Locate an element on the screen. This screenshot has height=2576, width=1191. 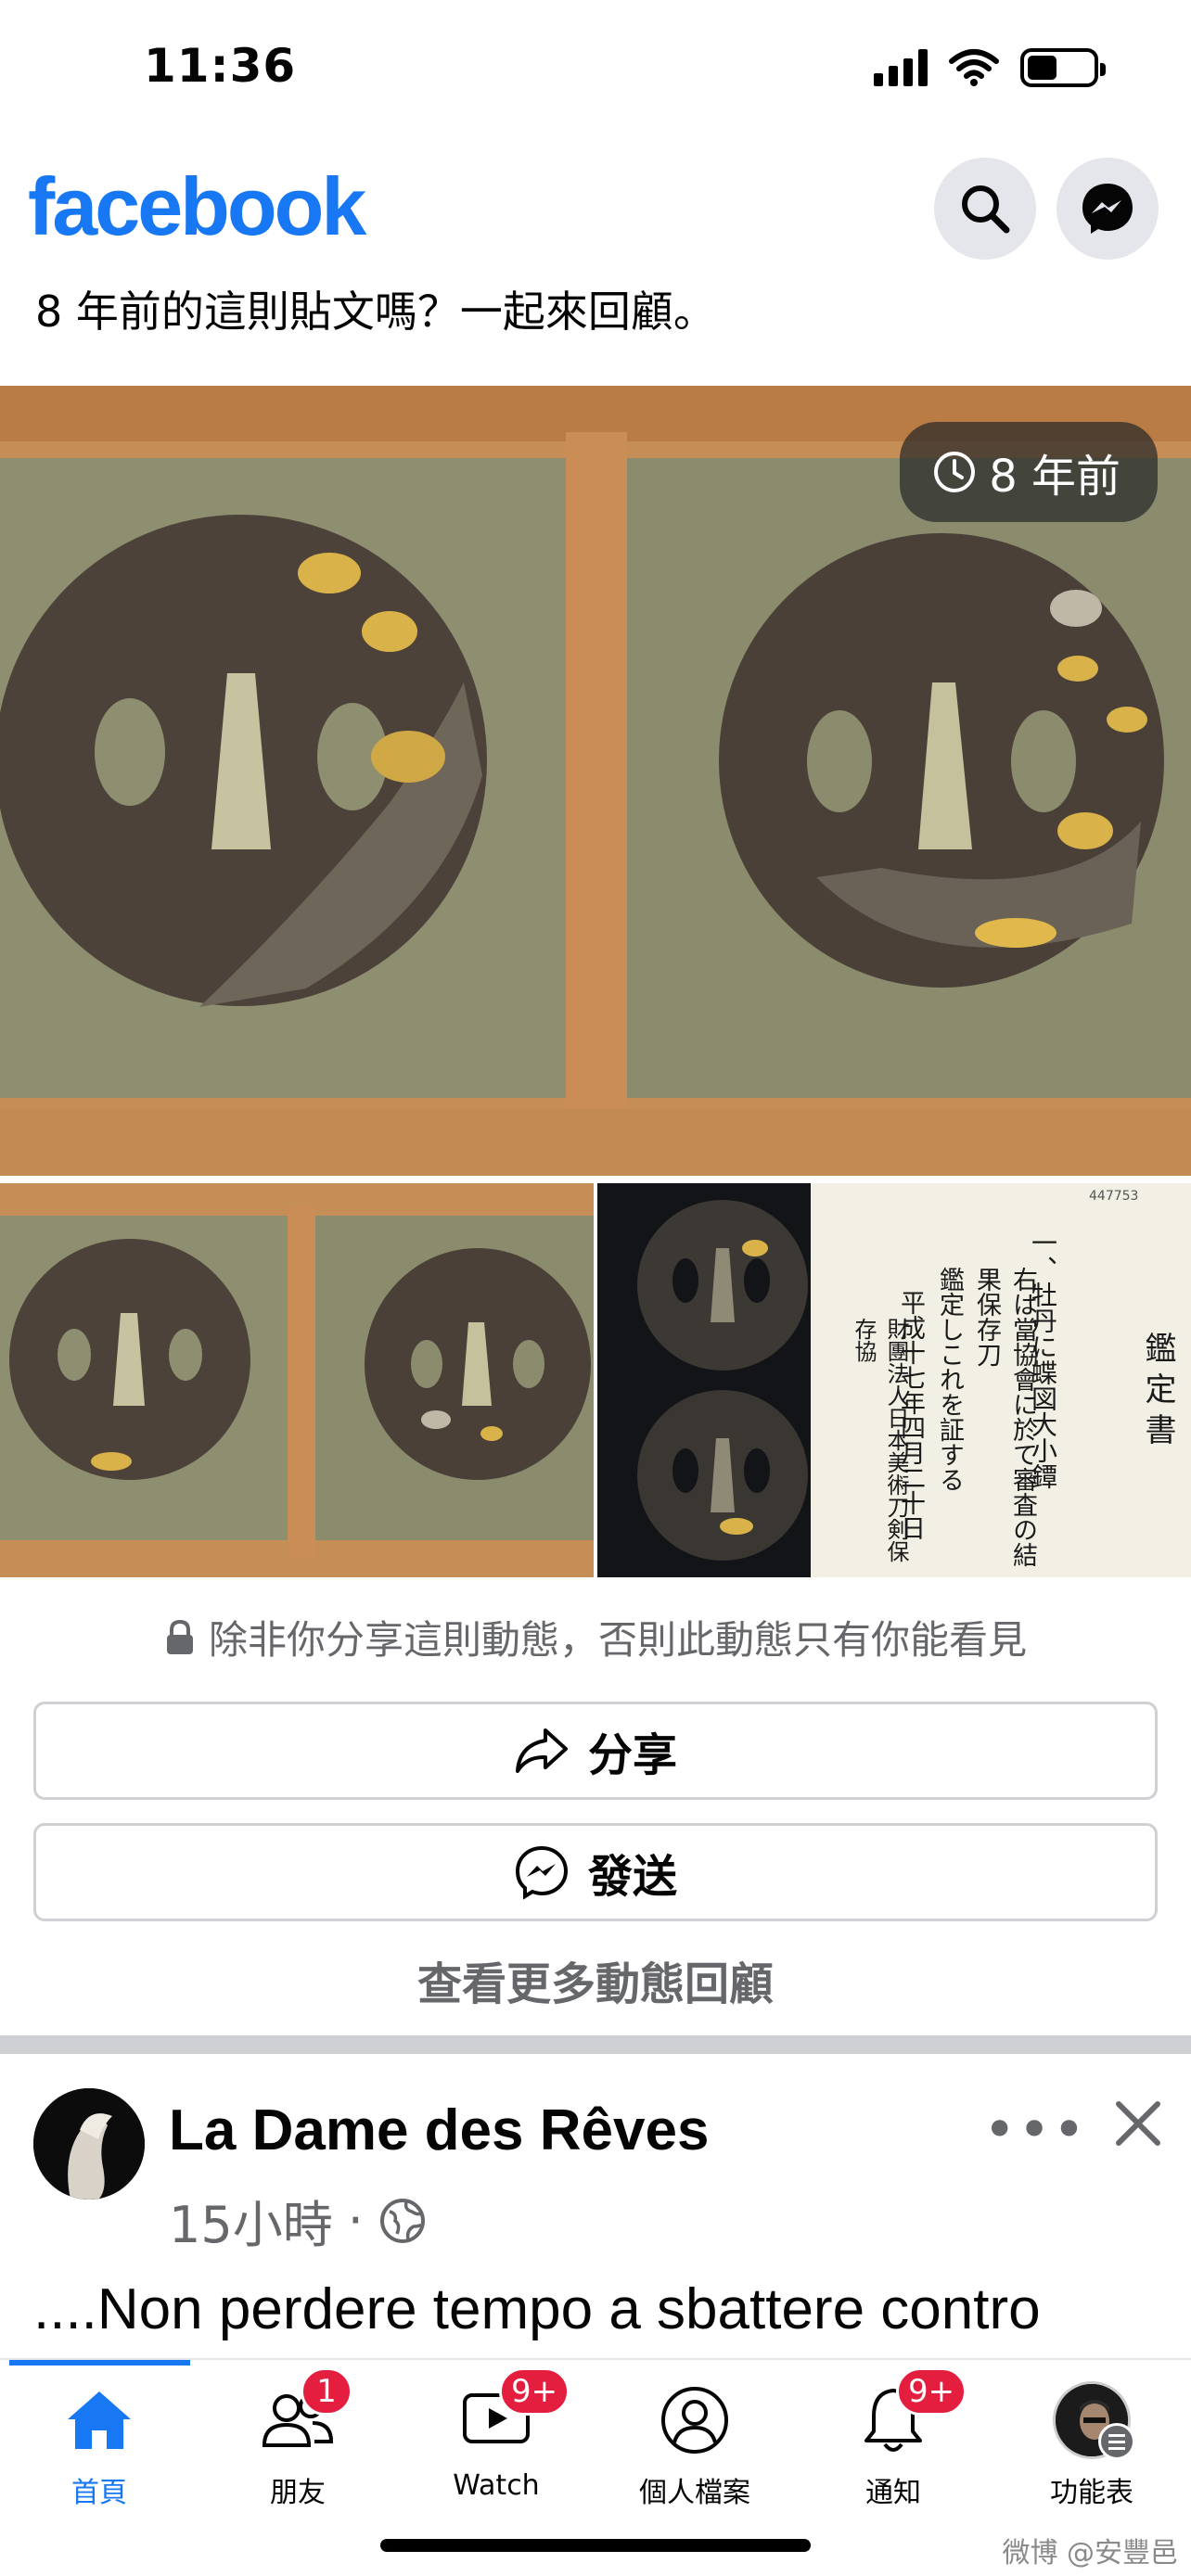
messenger-button is located at coordinates (1108, 209).